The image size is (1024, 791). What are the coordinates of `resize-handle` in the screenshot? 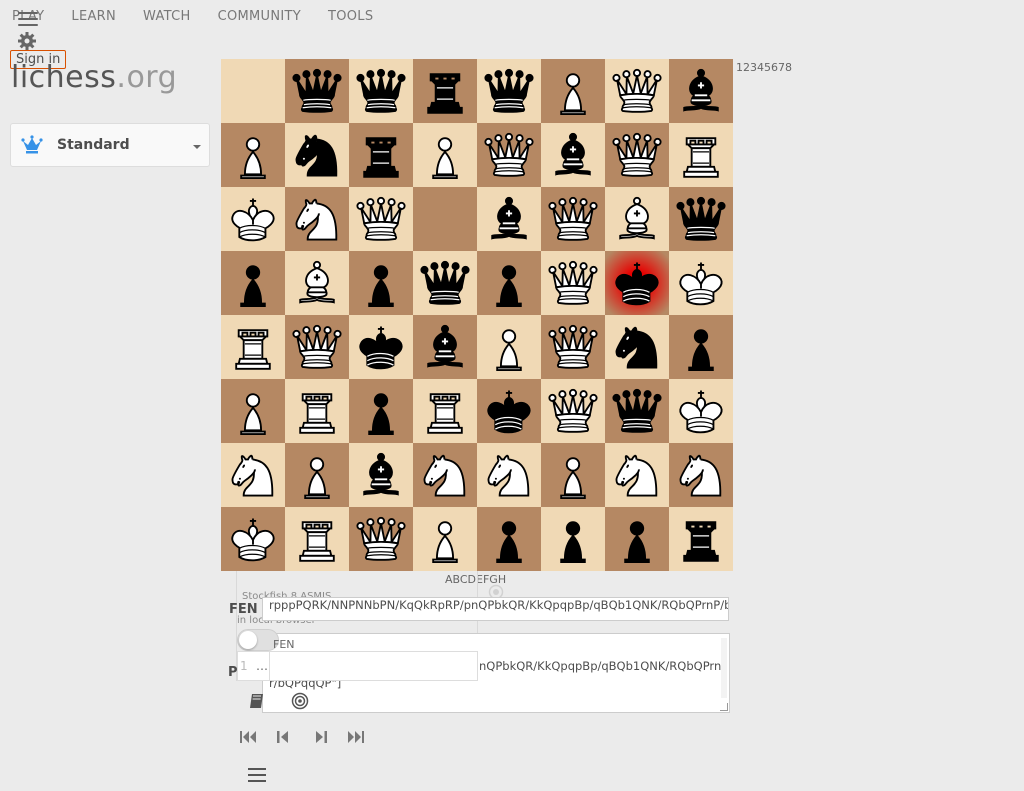 It's located at (724, 707).